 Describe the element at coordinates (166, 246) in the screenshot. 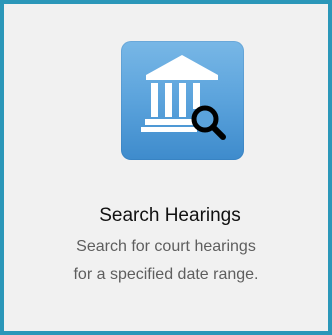

I see `tile-description-line-1: Search for court hearings` at that location.